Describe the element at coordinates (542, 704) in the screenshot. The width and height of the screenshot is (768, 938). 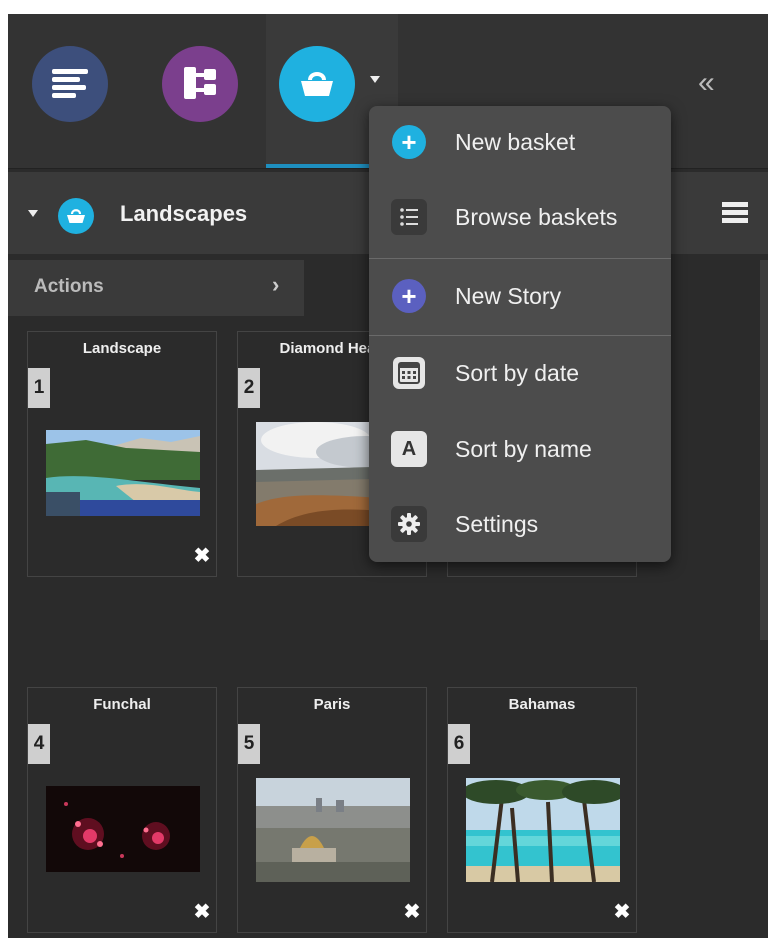
I see `card-title: Bahamas` at that location.